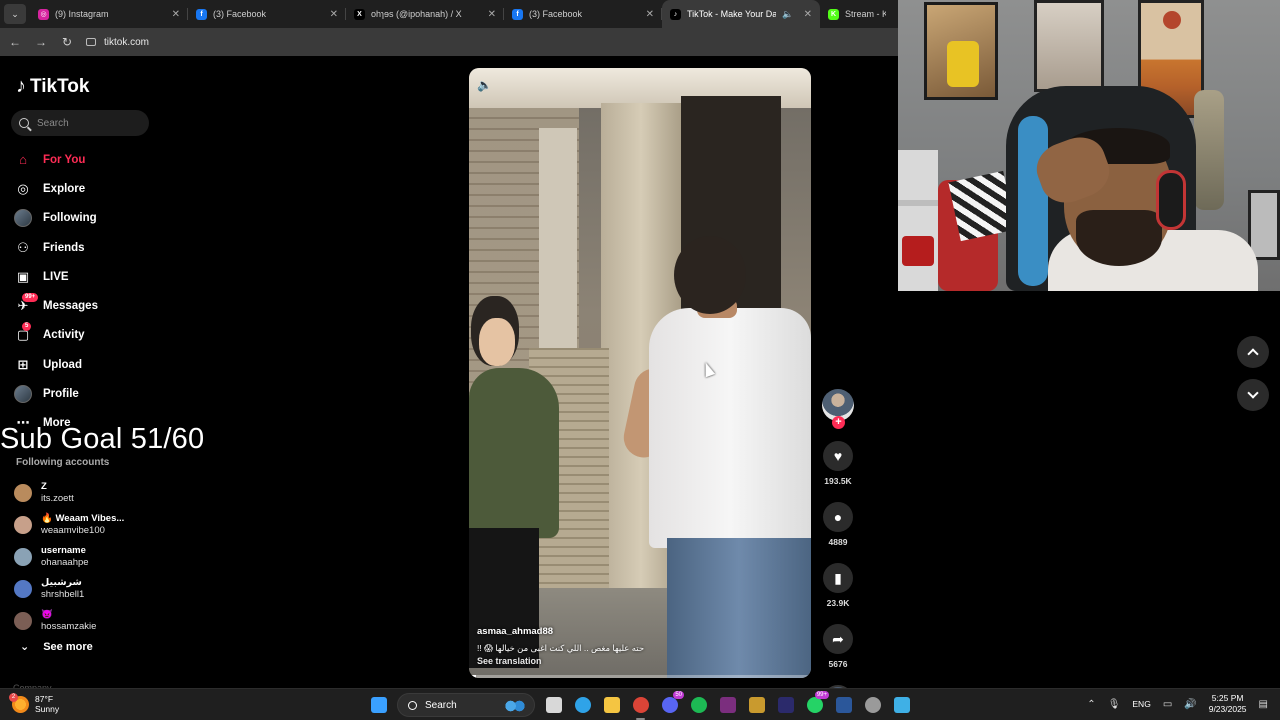  Describe the element at coordinates (56, 305) in the screenshot. I see `sidebar-item-messages: ✈ 99+ Messages` at that location.